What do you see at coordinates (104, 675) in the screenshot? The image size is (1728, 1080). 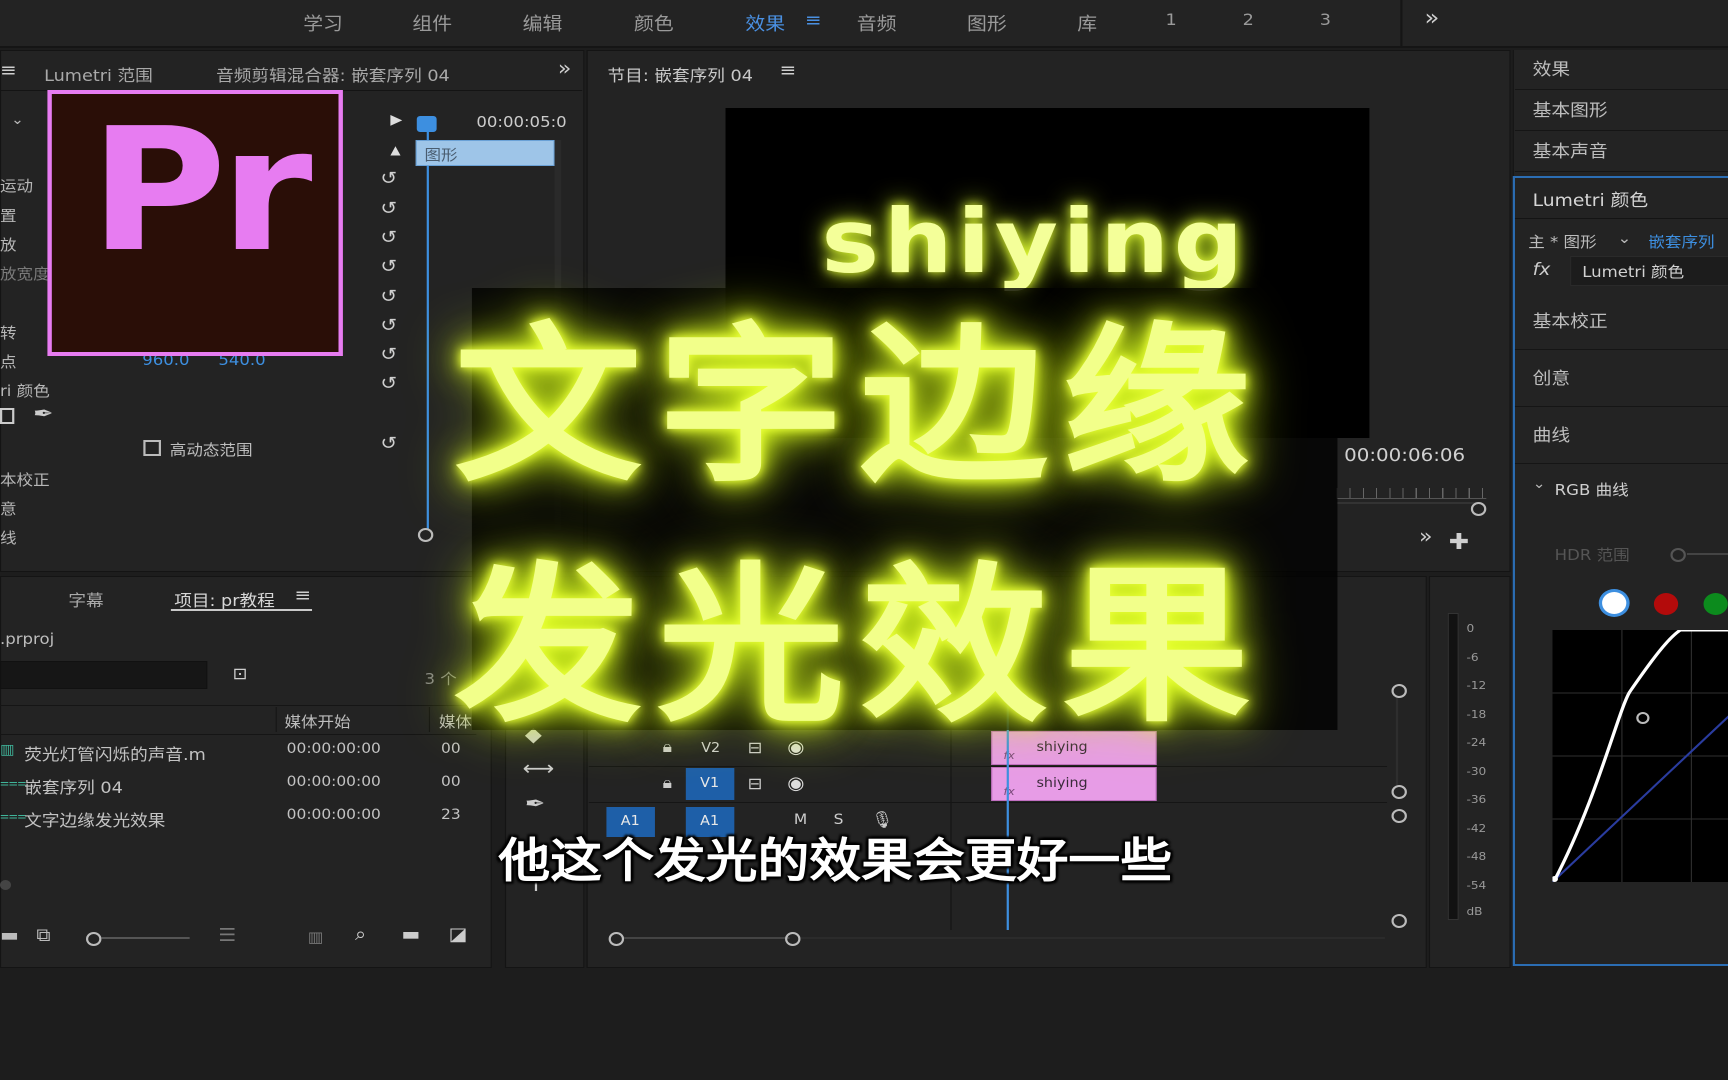 I see `project-search-input` at bounding box center [104, 675].